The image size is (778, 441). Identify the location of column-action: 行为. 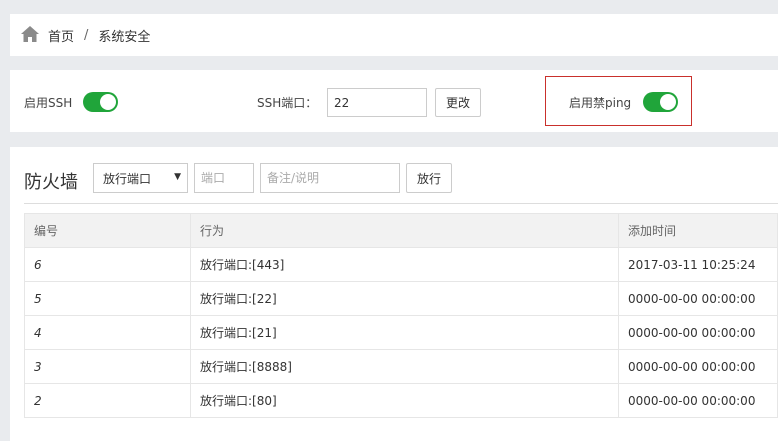
(404, 230).